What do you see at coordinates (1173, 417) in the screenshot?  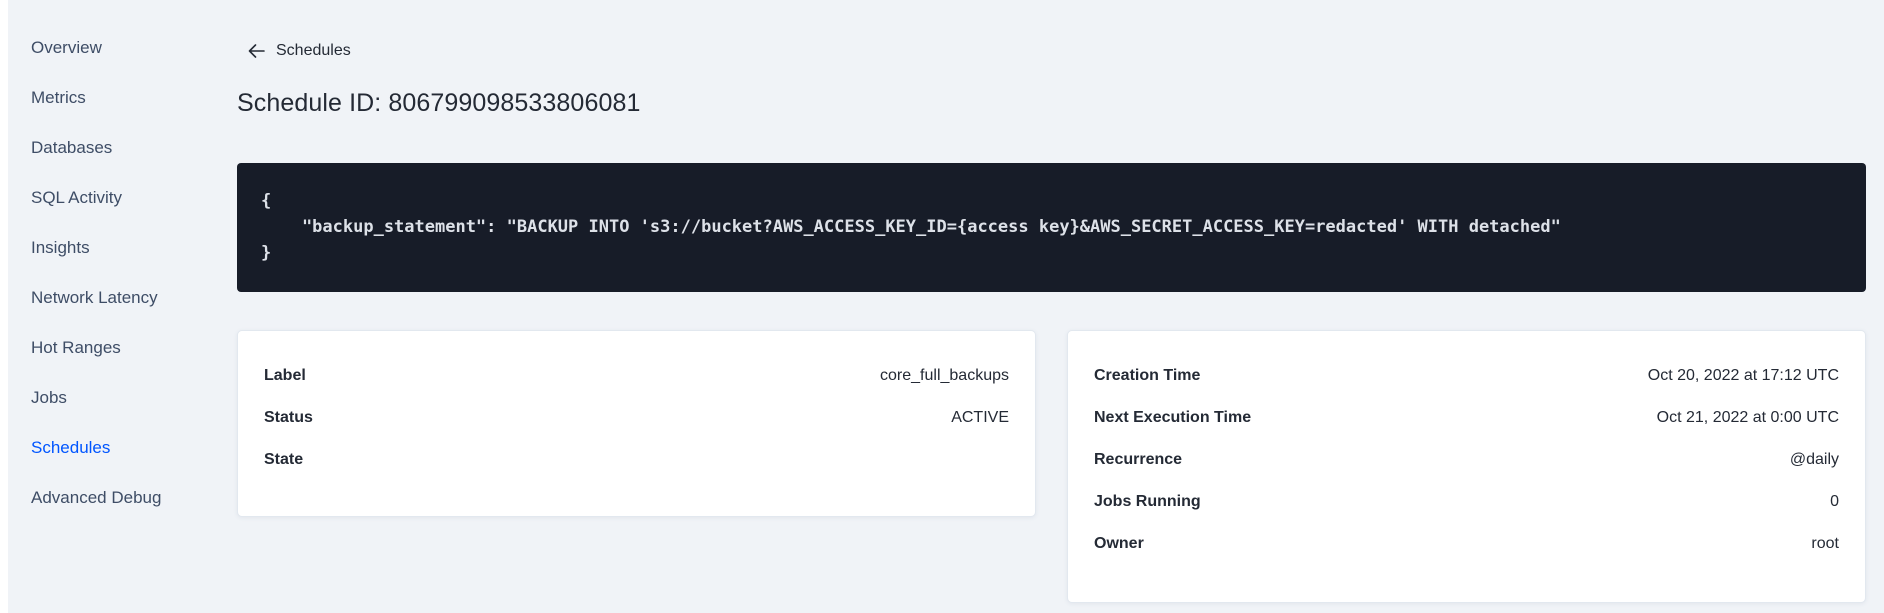 I see `summary-label: Next Execution Time` at bounding box center [1173, 417].